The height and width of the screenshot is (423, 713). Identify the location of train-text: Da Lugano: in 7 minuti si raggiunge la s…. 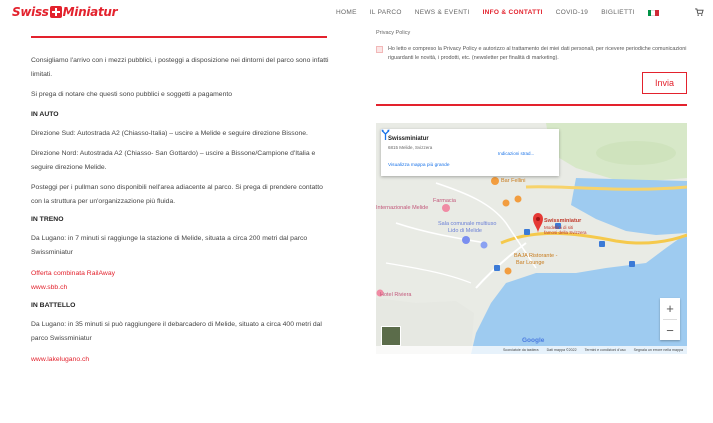
(169, 245).